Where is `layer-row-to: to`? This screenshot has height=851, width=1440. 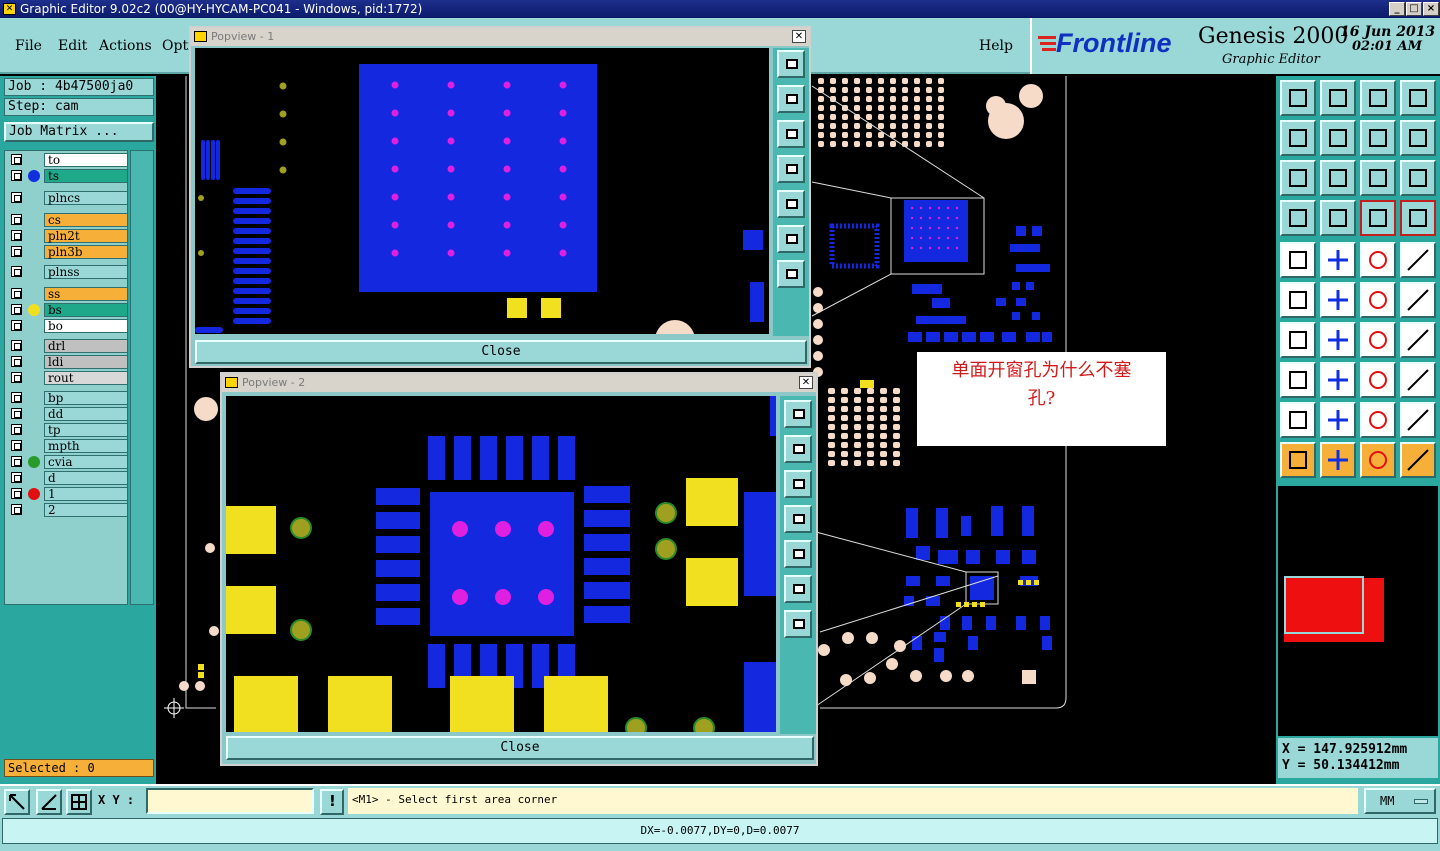
layer-row-to: to is located at coordinates (68, 160).